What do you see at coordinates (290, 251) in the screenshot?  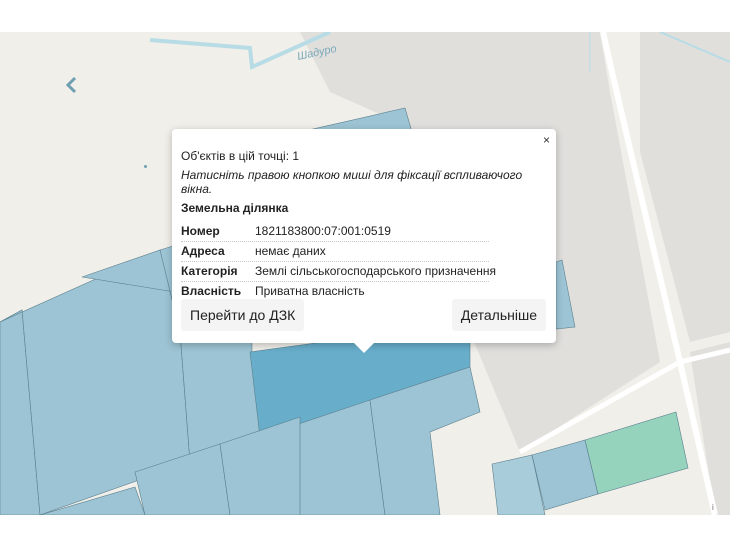 I see `attribute-value: немає даних` at bounding box center [290, 251].